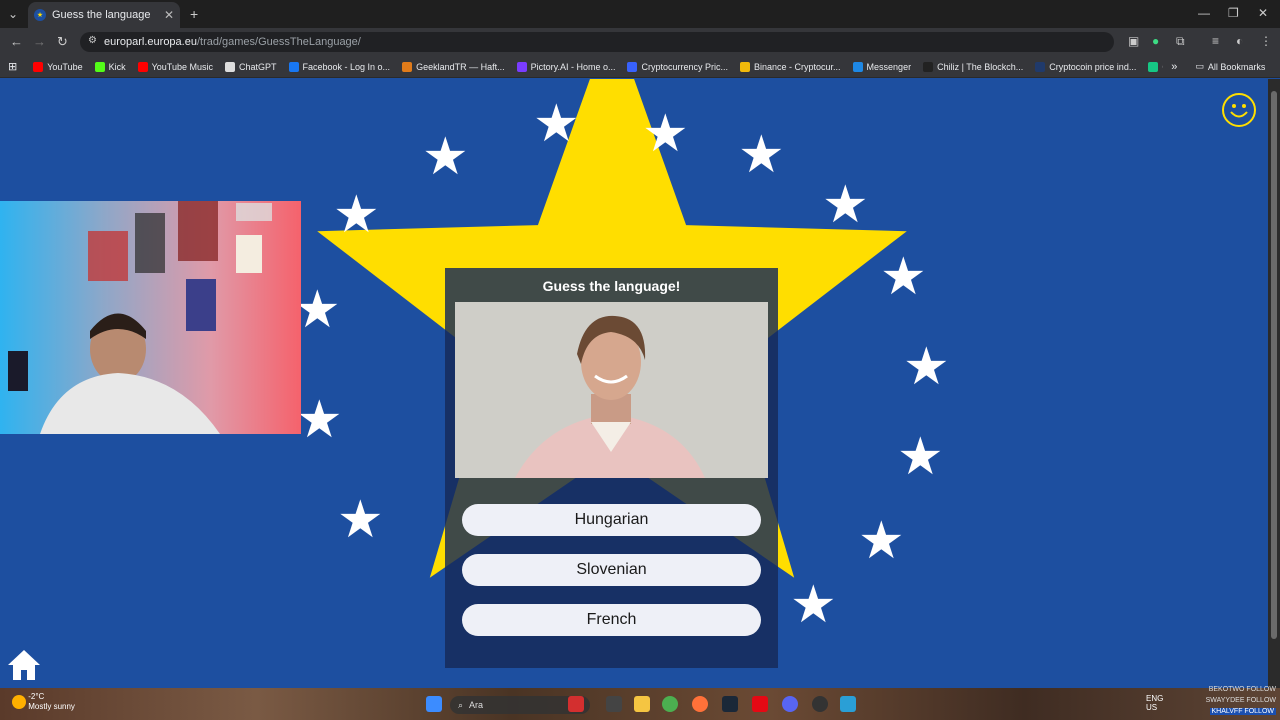 The image size is (1280, 720). Describe the element at coordinates (257, 66) in the screenshot. I see `bookmark-label: ChatGPT` at that location.